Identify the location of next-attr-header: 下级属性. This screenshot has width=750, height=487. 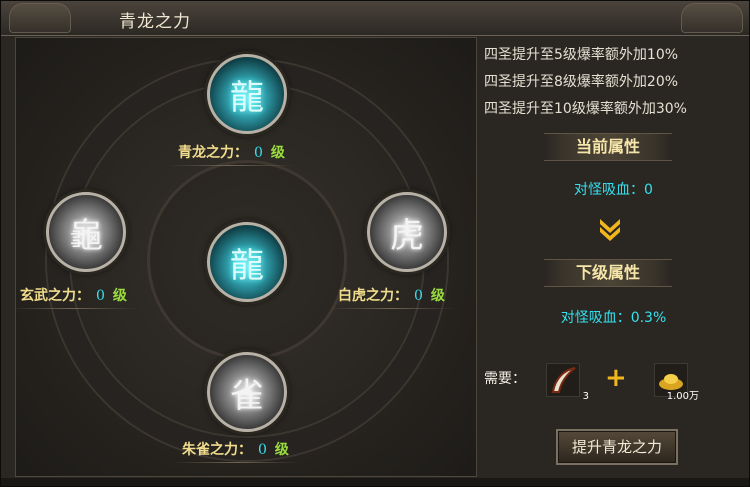
(608, 273).